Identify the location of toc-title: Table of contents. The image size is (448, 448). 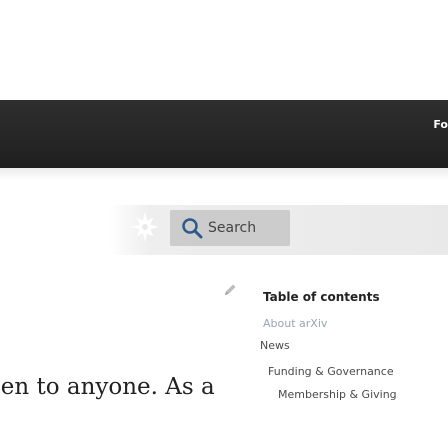
(321, 297).